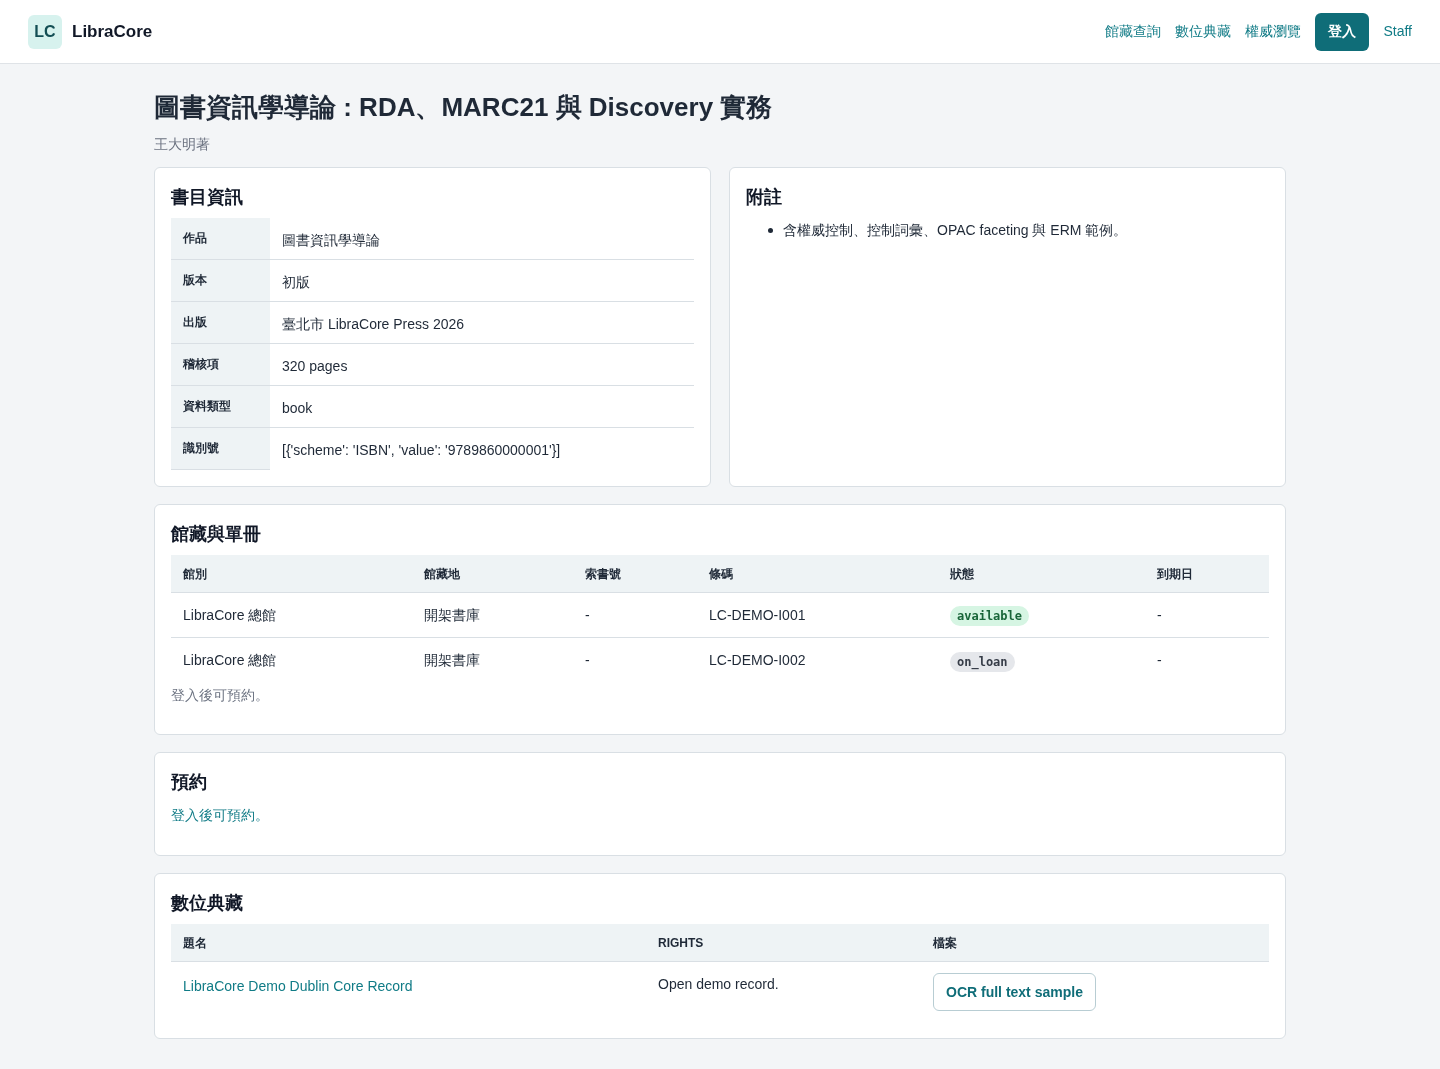  Describe the element at coordinates (298, 986) in the screenshot. I see `record-link: LibraCore Demo Dublin Core Record` at that location.